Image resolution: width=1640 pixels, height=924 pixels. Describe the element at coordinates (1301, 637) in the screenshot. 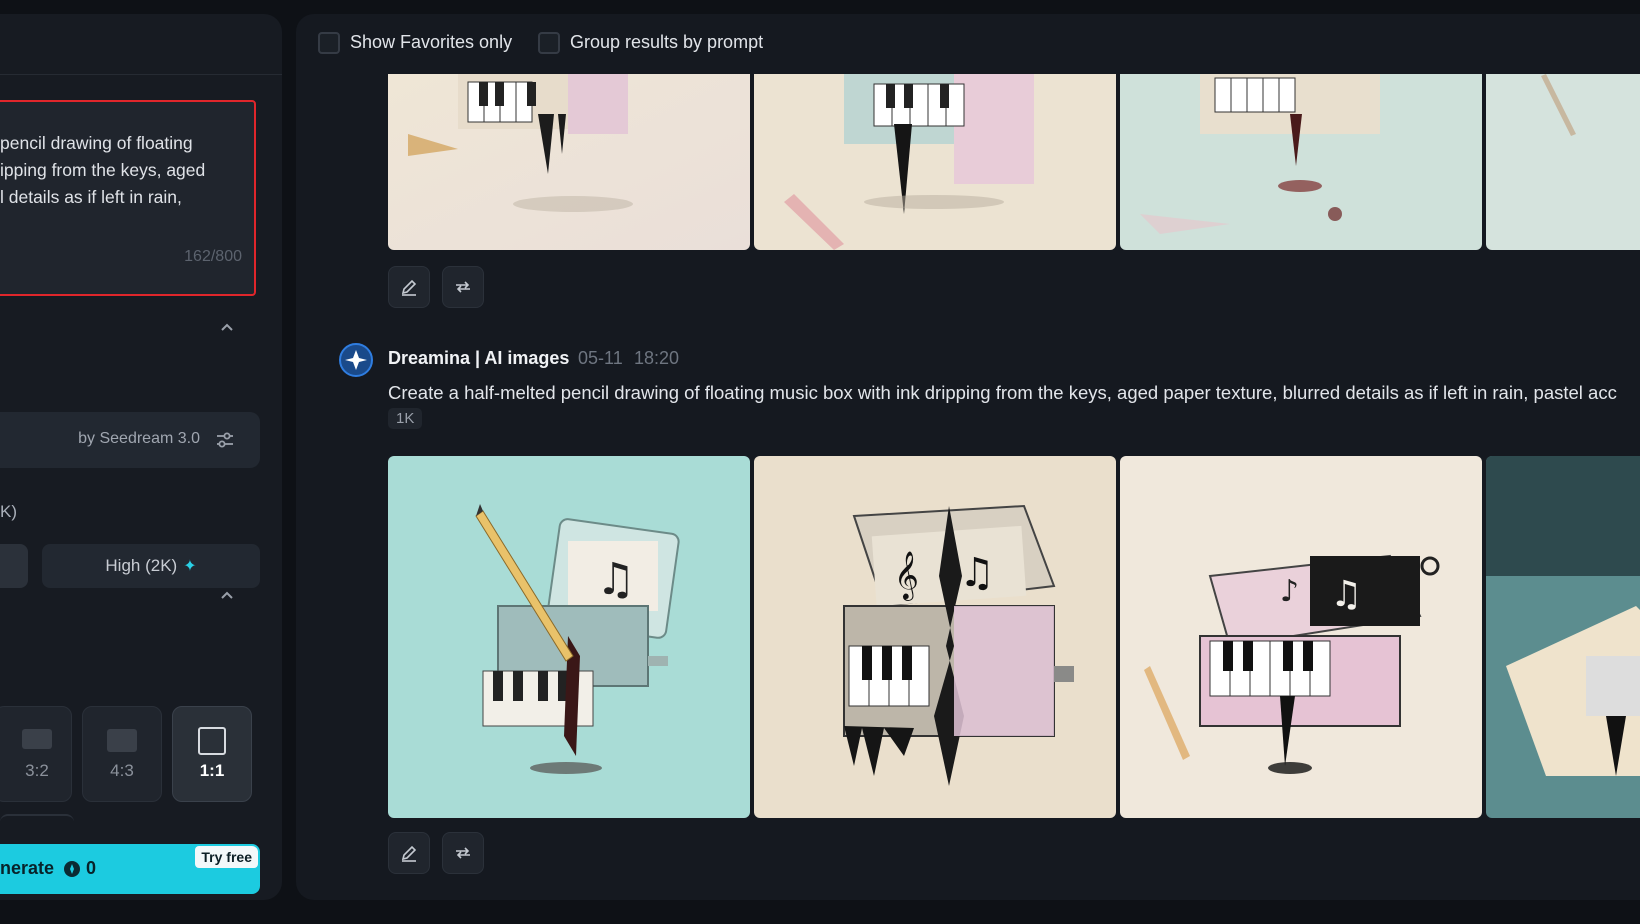

I see `generated-image: ♫ ♪` at that location.